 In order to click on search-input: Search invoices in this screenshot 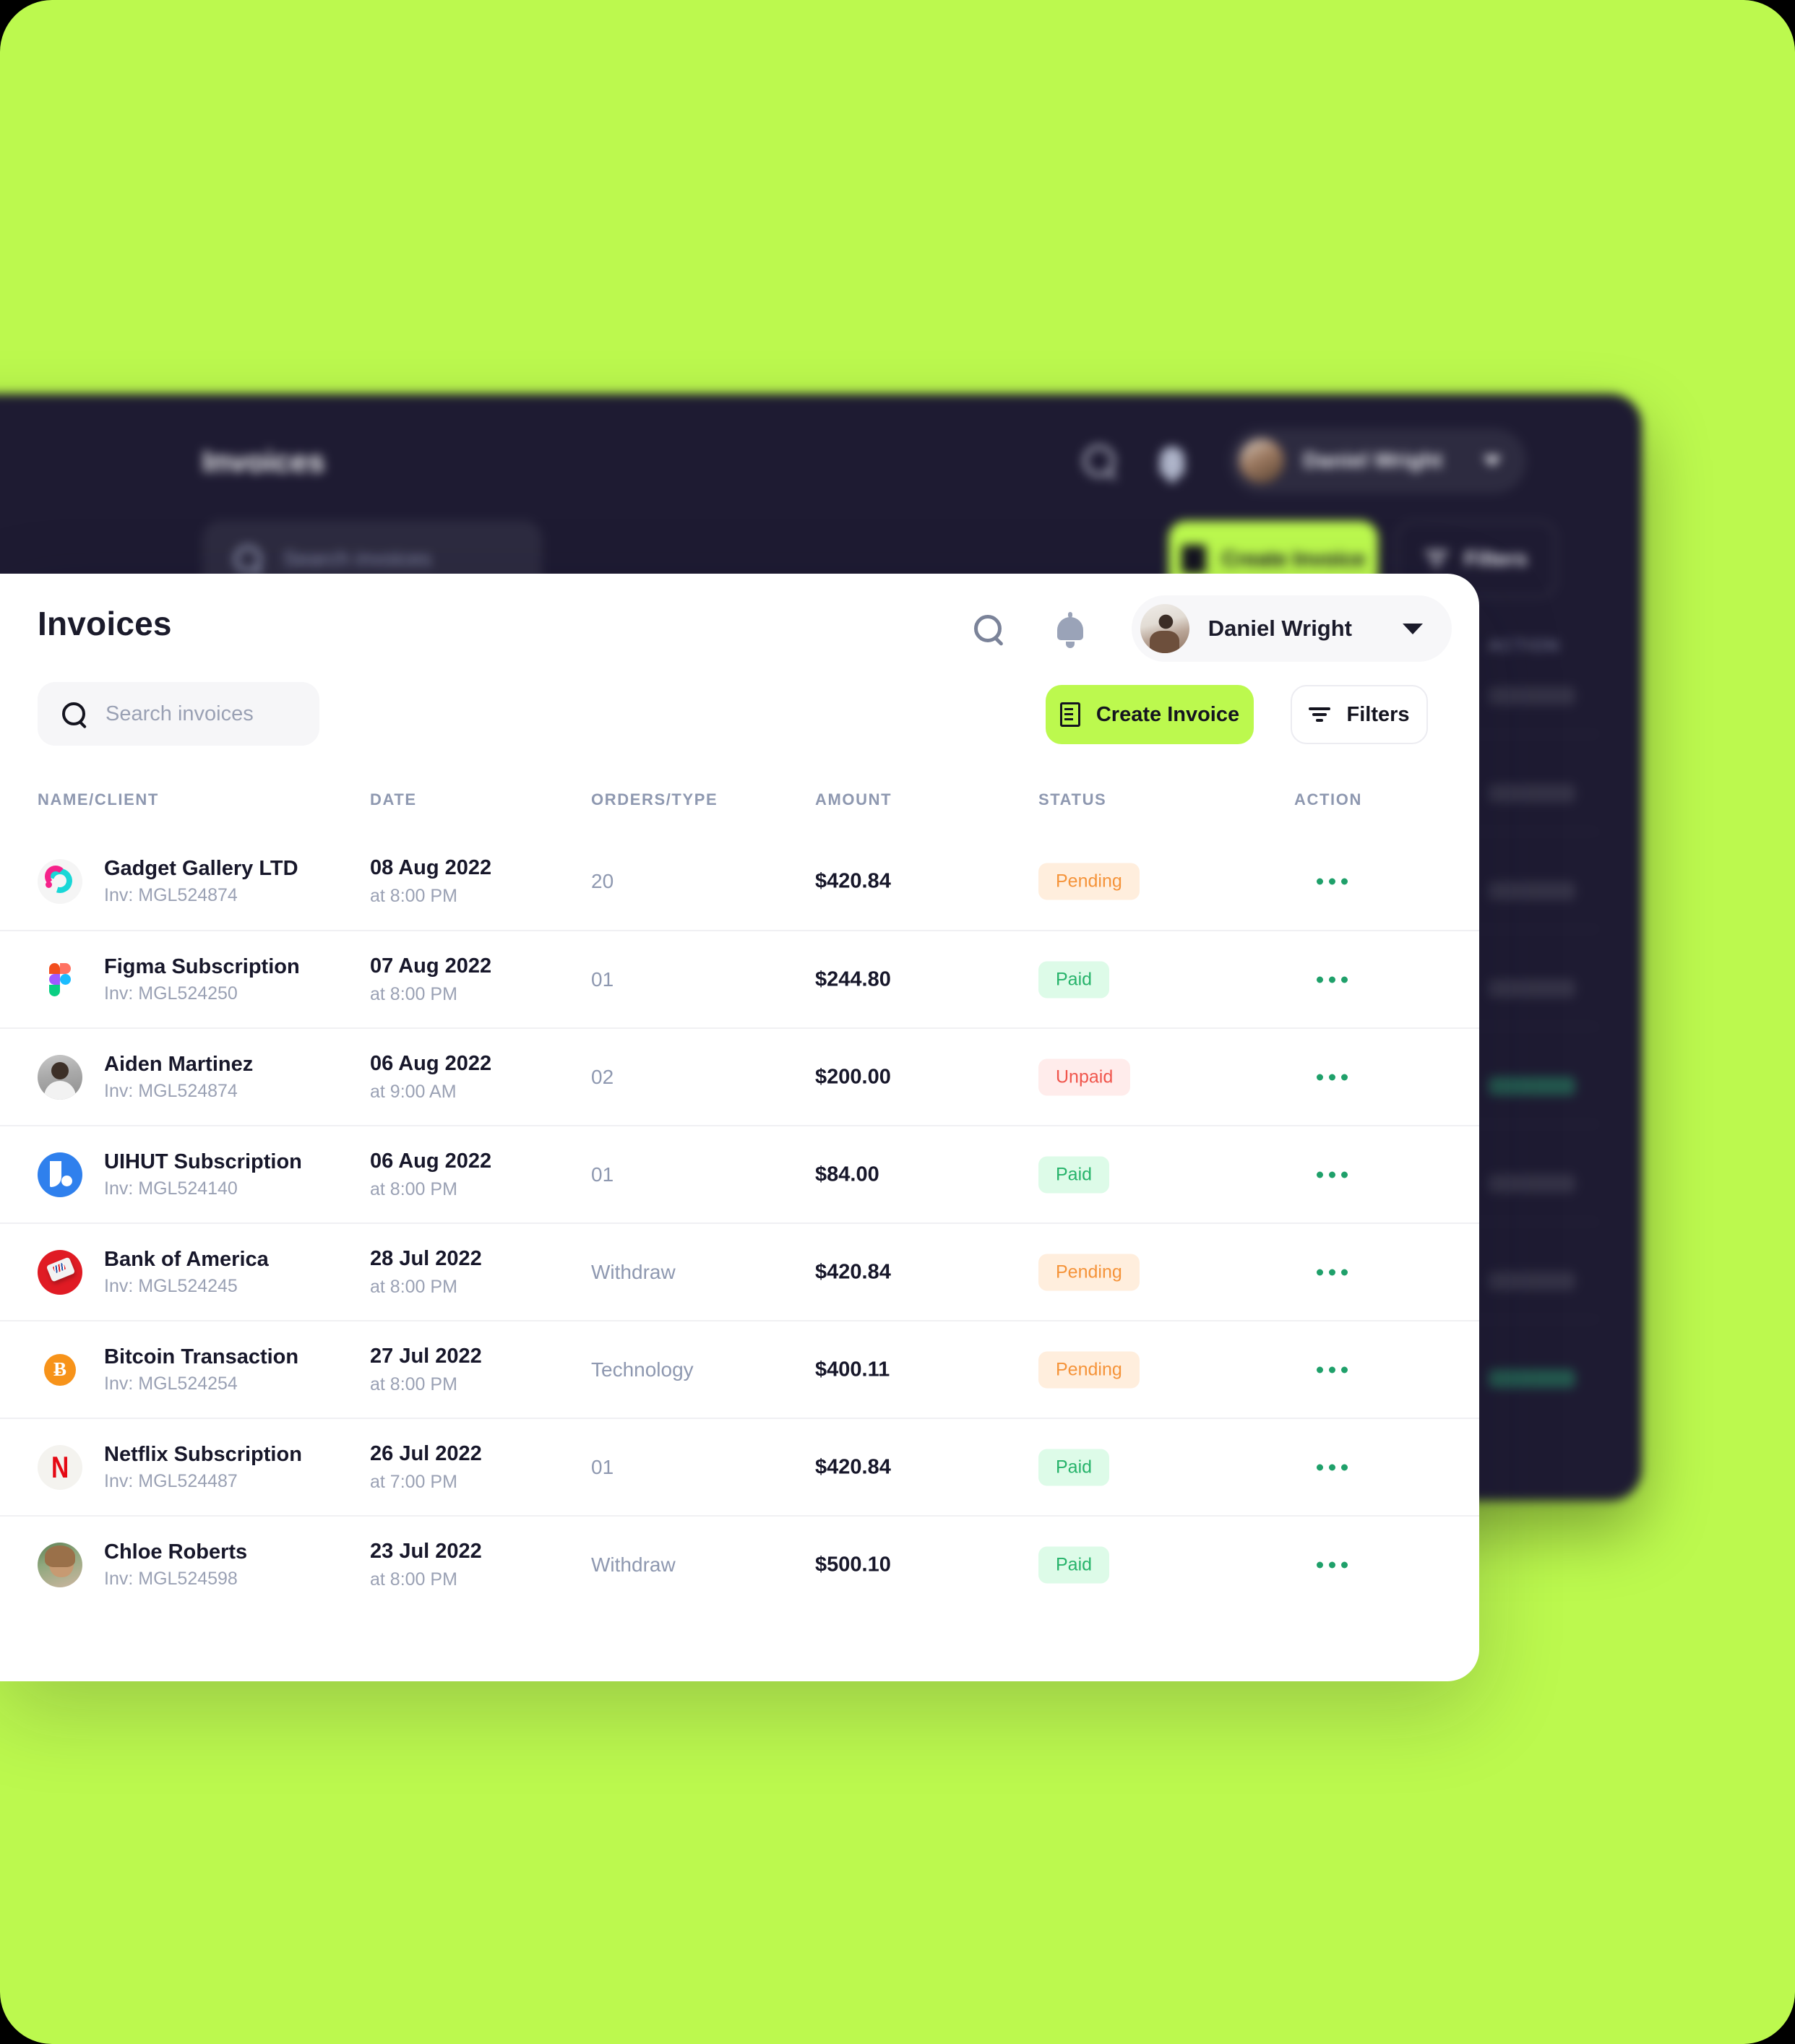, I will do `click(178, 714)`.